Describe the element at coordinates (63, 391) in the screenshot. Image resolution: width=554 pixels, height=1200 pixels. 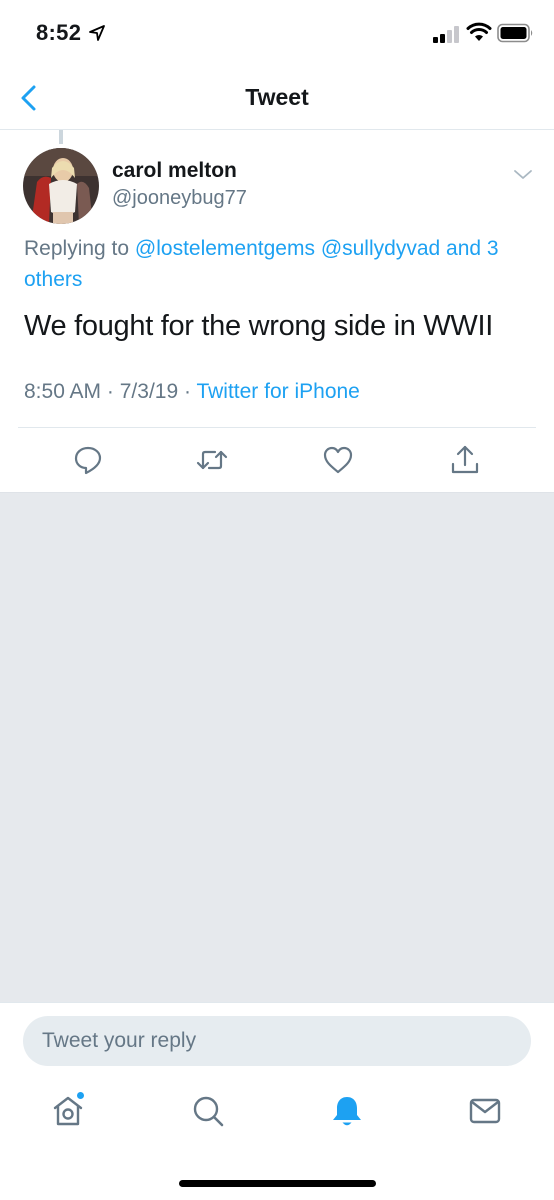
I see `tweet-time: 8:50 AM` at that location.